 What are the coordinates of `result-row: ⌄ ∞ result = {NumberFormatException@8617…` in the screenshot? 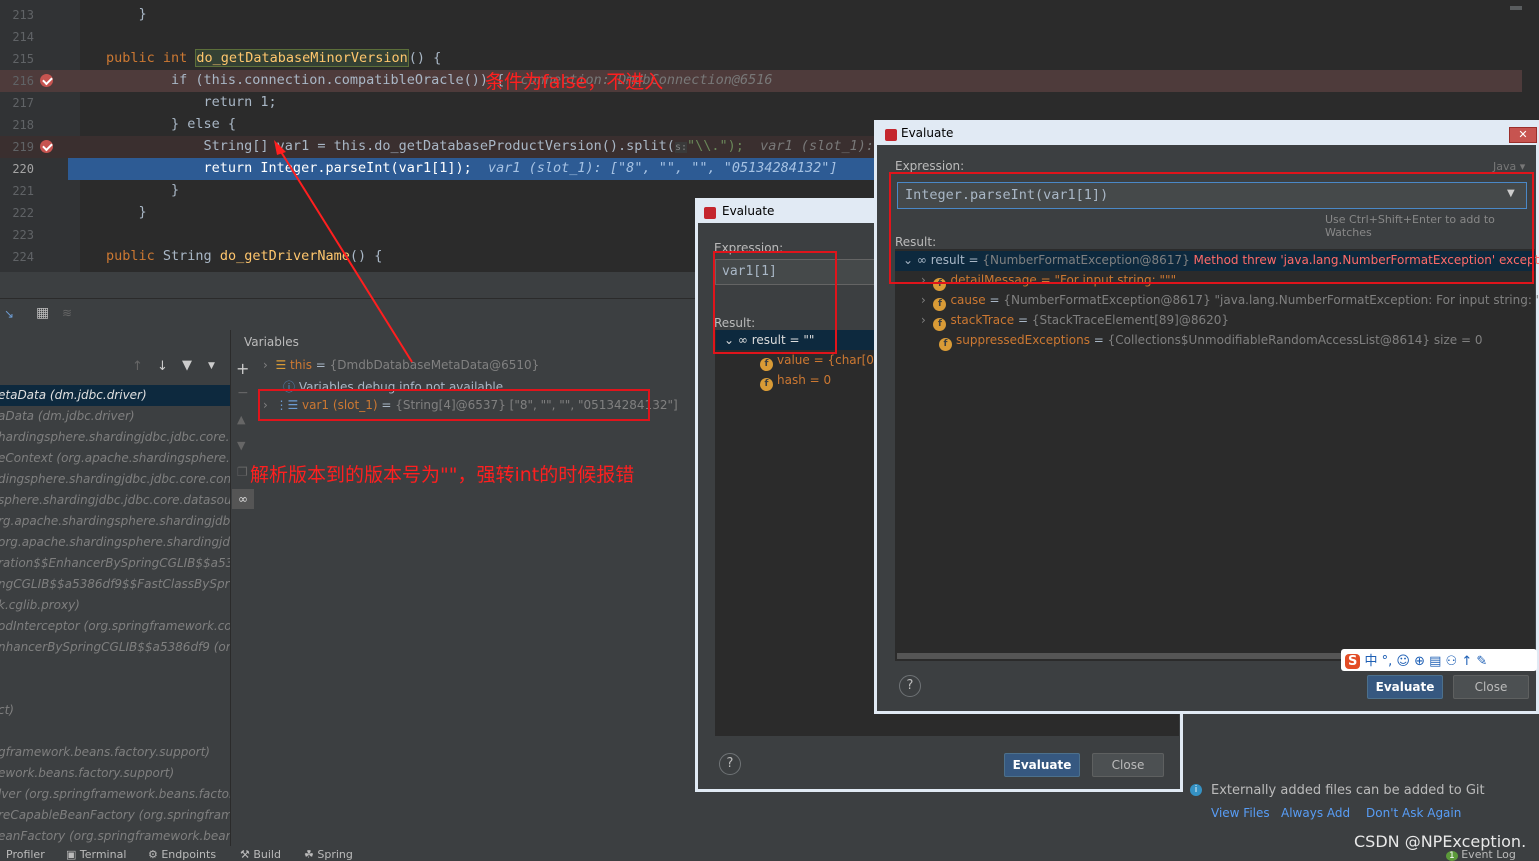 It's located at (1221, 260).